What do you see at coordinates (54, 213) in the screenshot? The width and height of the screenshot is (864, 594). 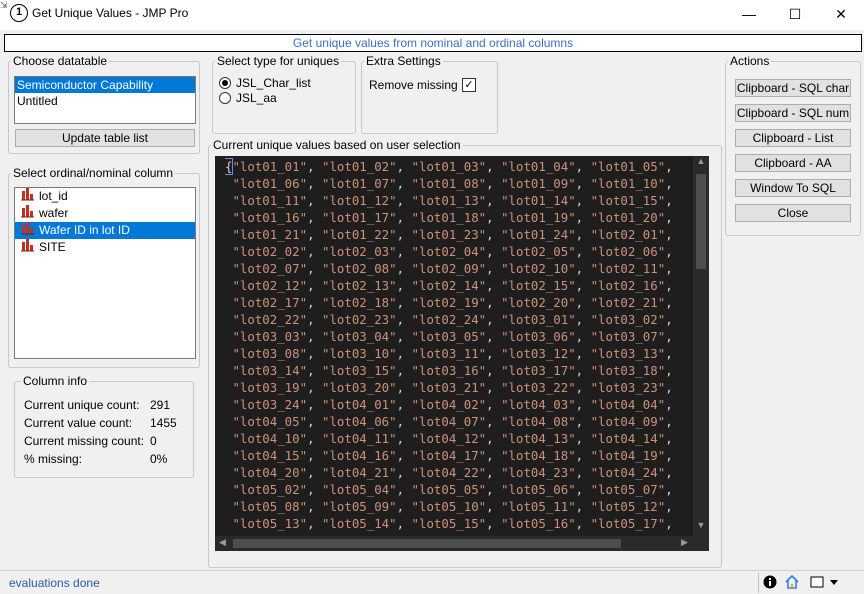 I see `column-list-label: wafer` at bounding box center [54, 213].